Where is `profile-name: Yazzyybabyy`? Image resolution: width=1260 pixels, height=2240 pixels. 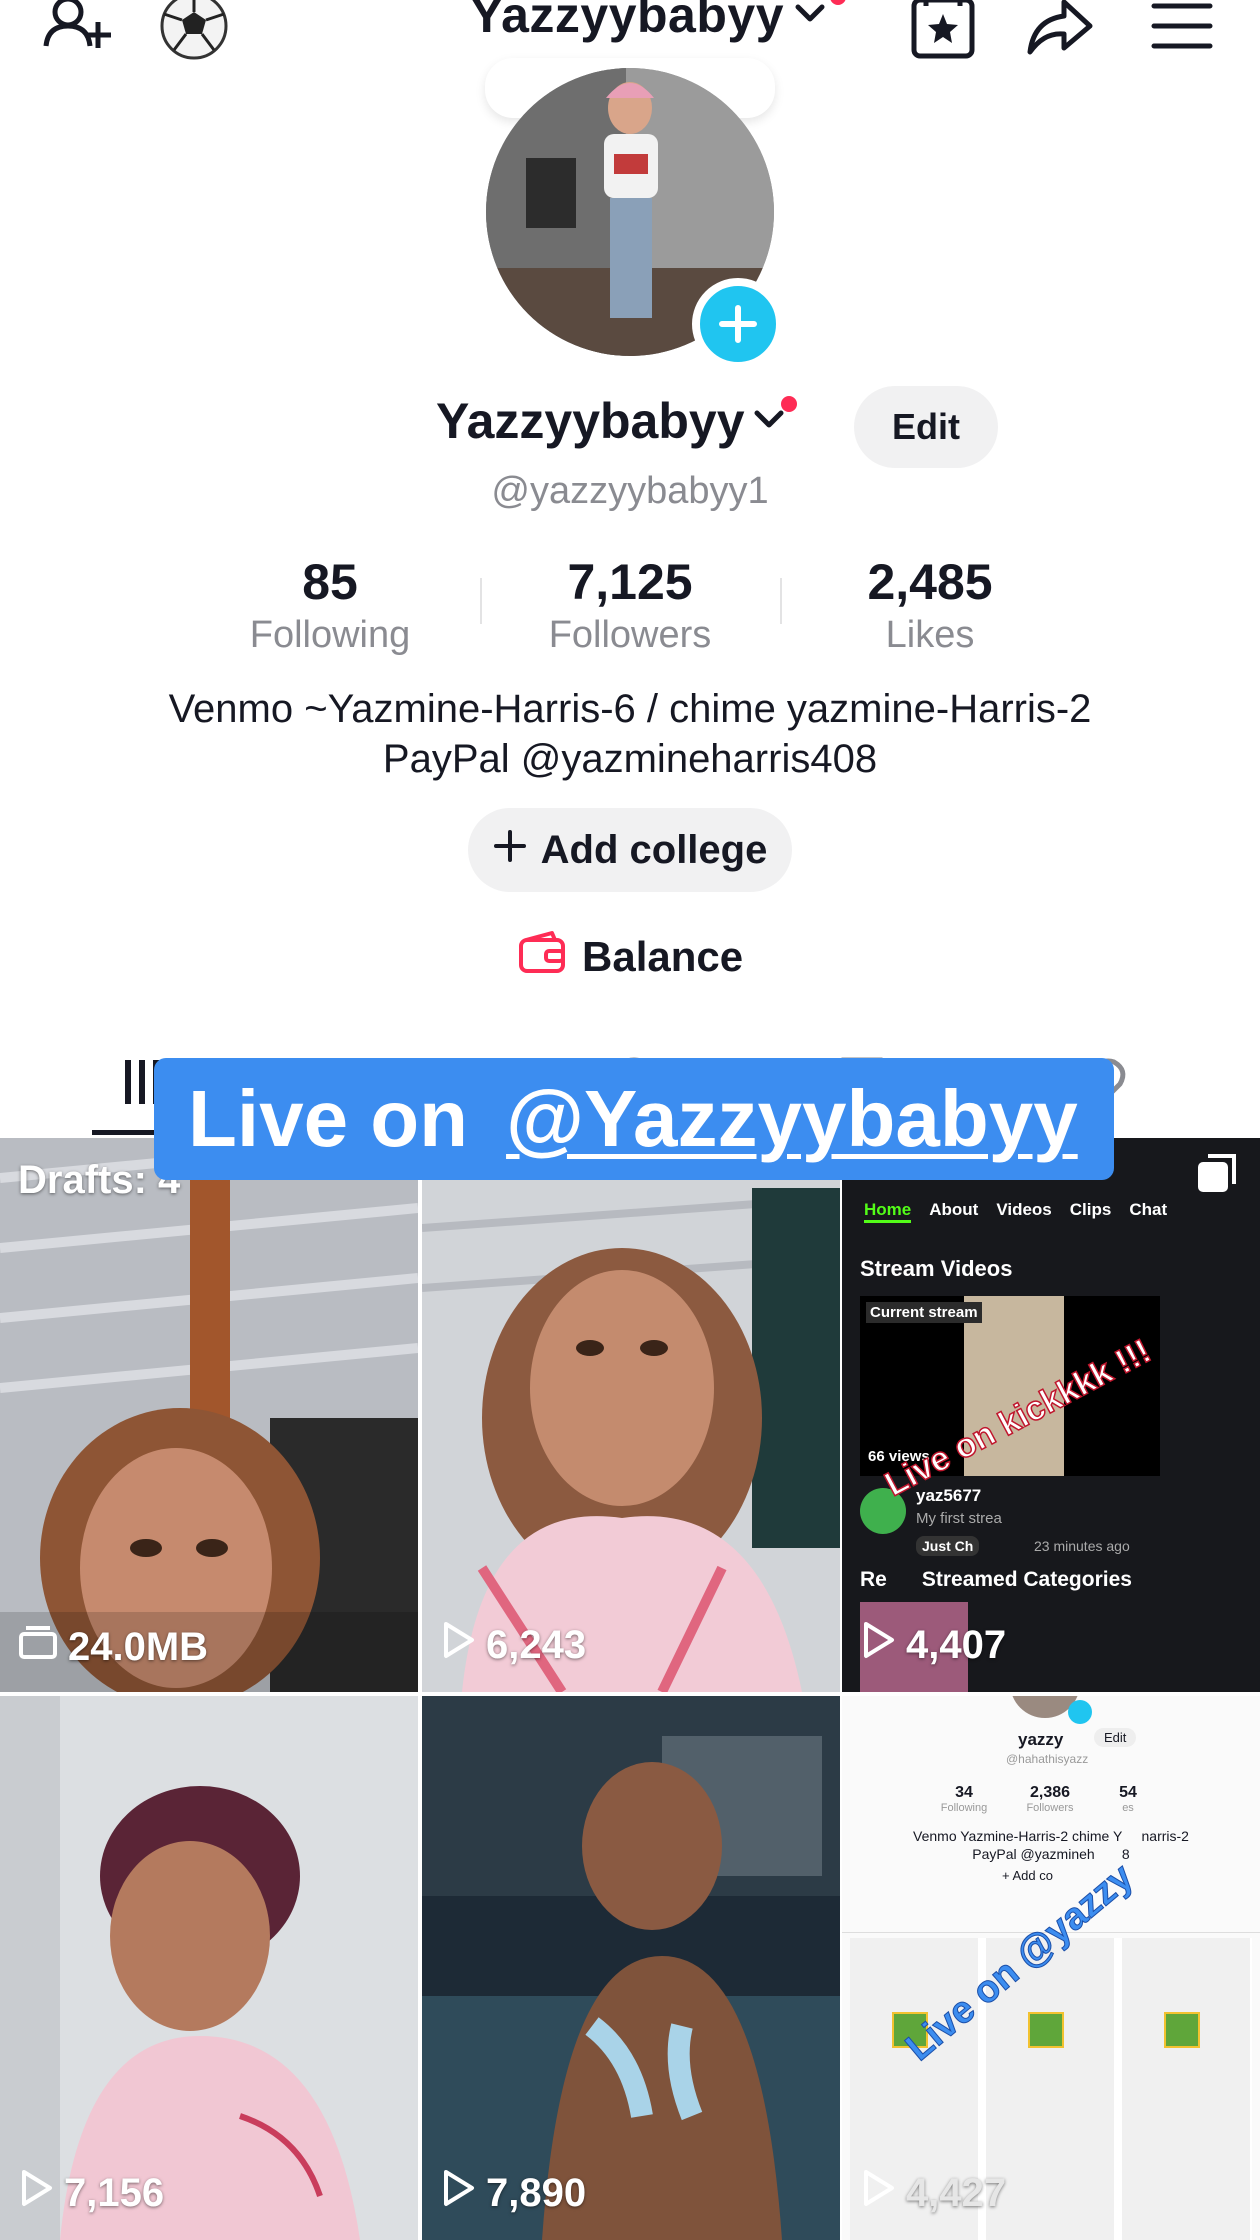
profile-name: Yazzyybabyy is located at coordinates (590, 421).